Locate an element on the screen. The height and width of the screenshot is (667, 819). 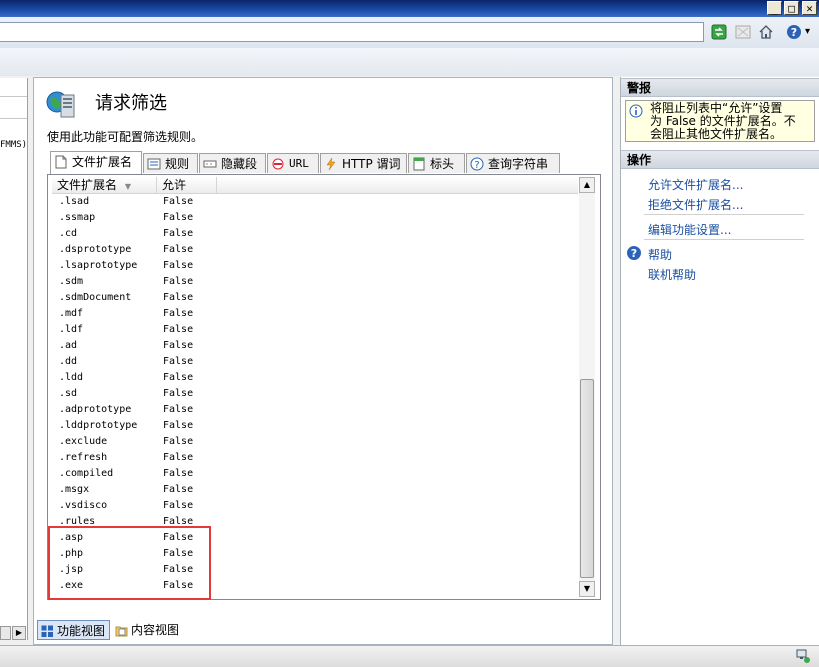
tab-label: 规则 is located at coordinates (177, 164).